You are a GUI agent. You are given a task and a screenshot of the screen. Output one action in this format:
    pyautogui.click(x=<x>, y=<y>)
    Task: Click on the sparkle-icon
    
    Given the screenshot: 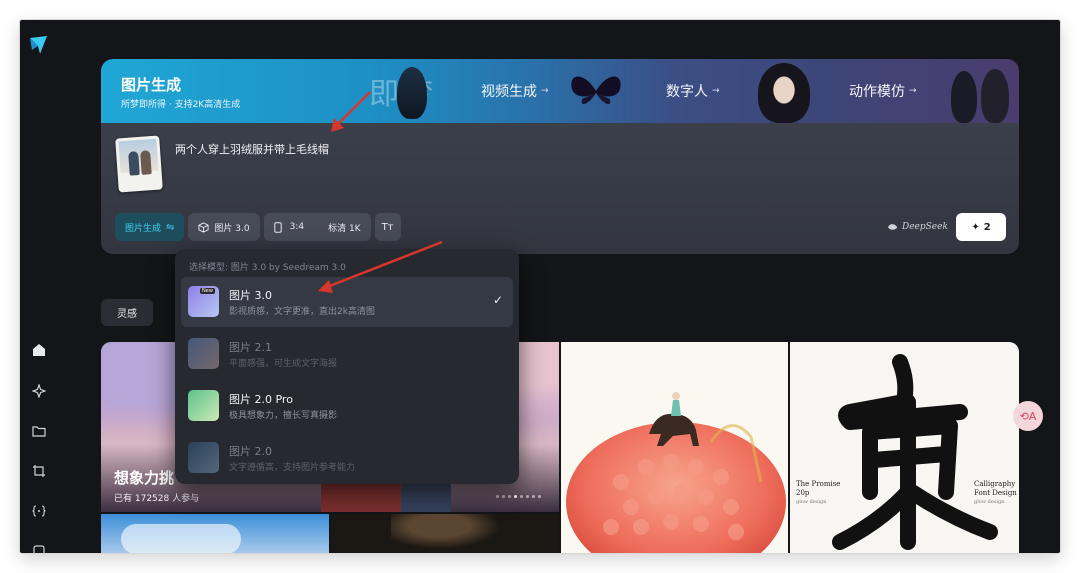 What is the action you would take?
    pyautogui.click(x=39, y=391)
    